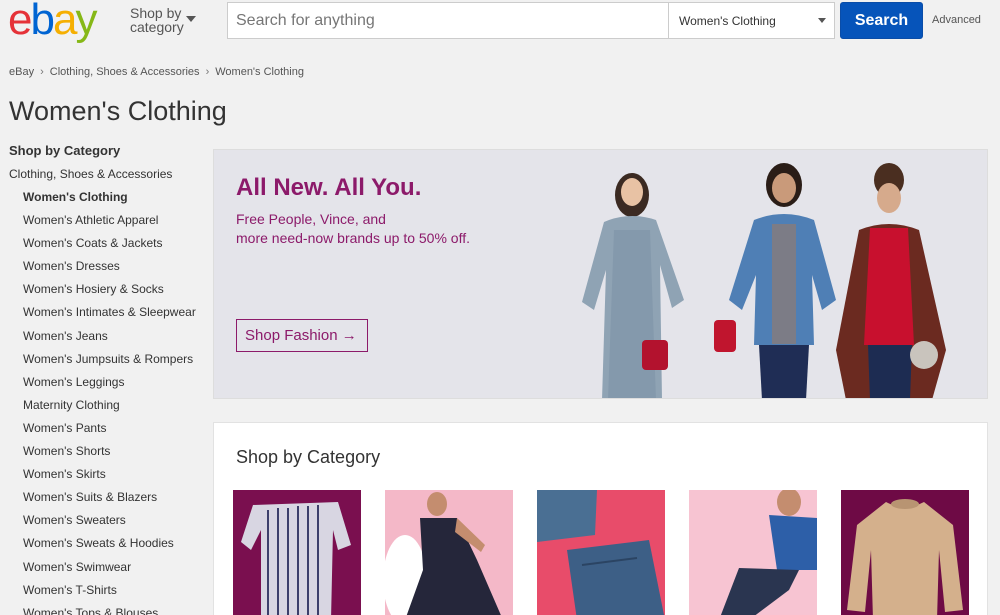 The height and width of the screenshot is (615, 1000). What do you see at coordinates (881, 20) in the screenshot?
I see `search-button: Search` at bounding box center [881, 20].